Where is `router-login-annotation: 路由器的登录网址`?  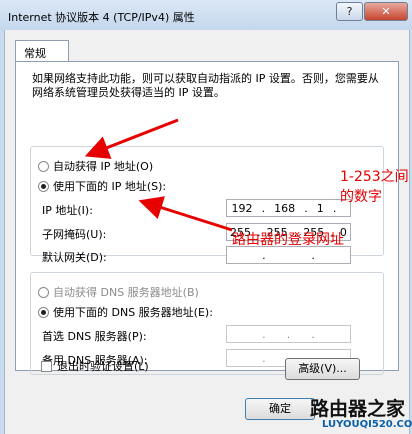
router-login-annotation: 路由器的登录网址 is located at coordinates (288, 240).